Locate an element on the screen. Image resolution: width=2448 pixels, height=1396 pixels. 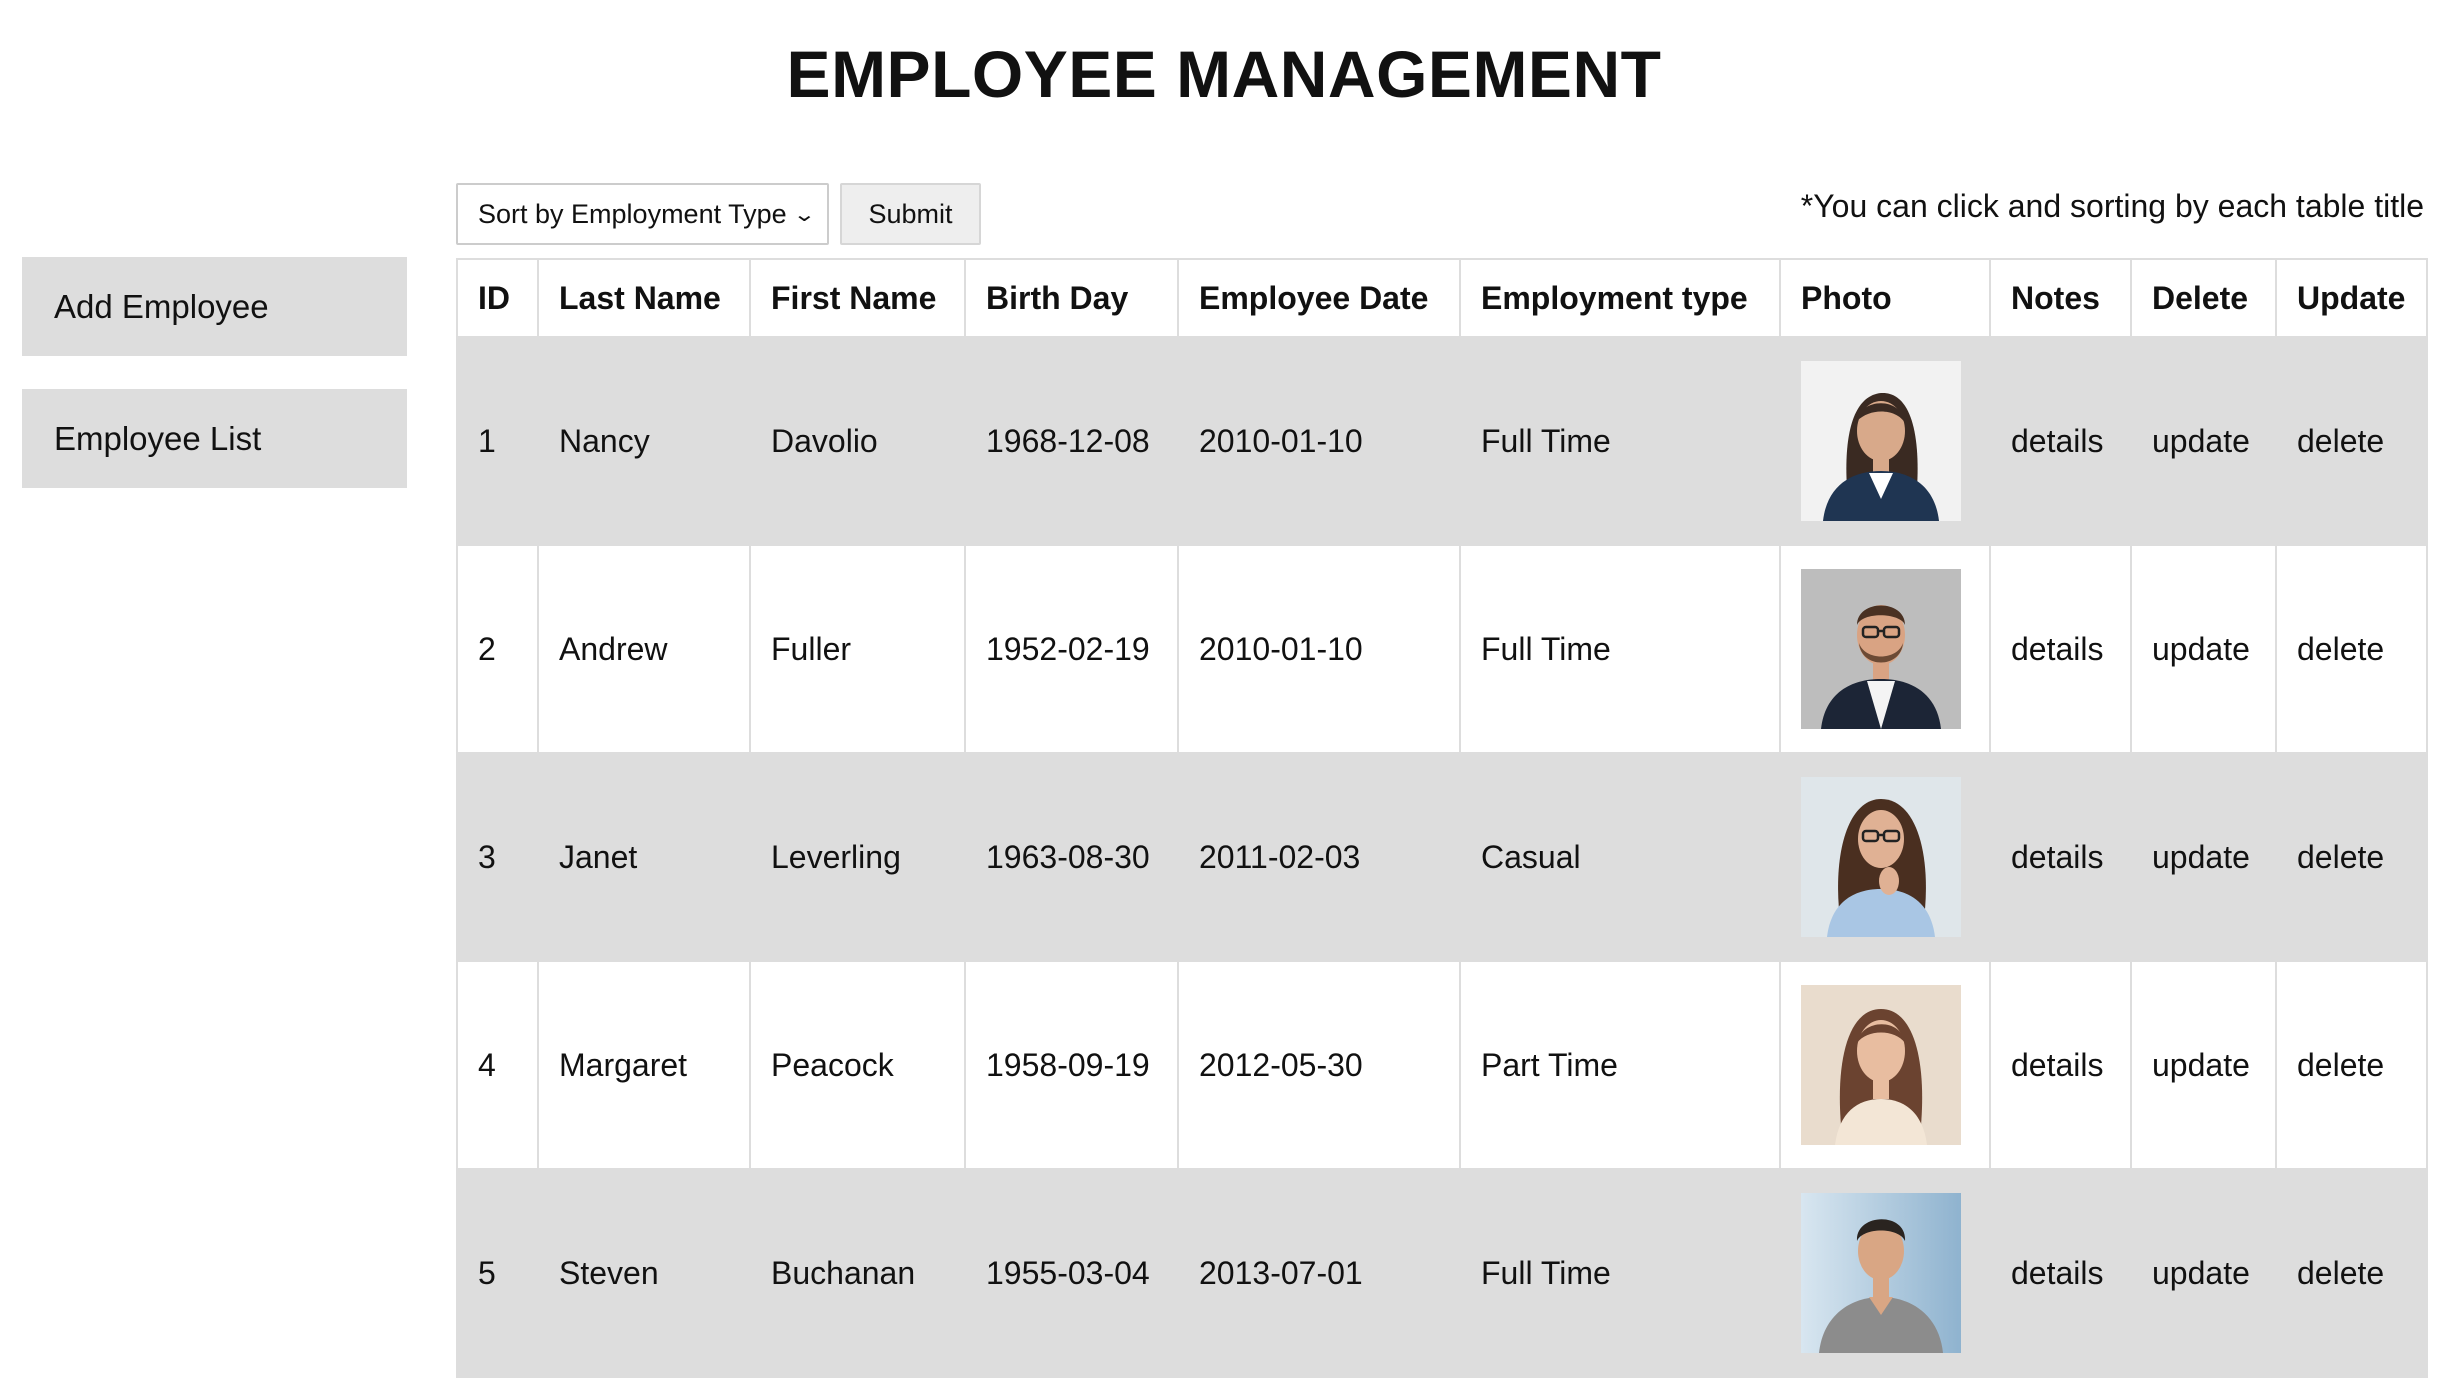
add-employee-button: Add Employee is located at coordinates (214, 306).